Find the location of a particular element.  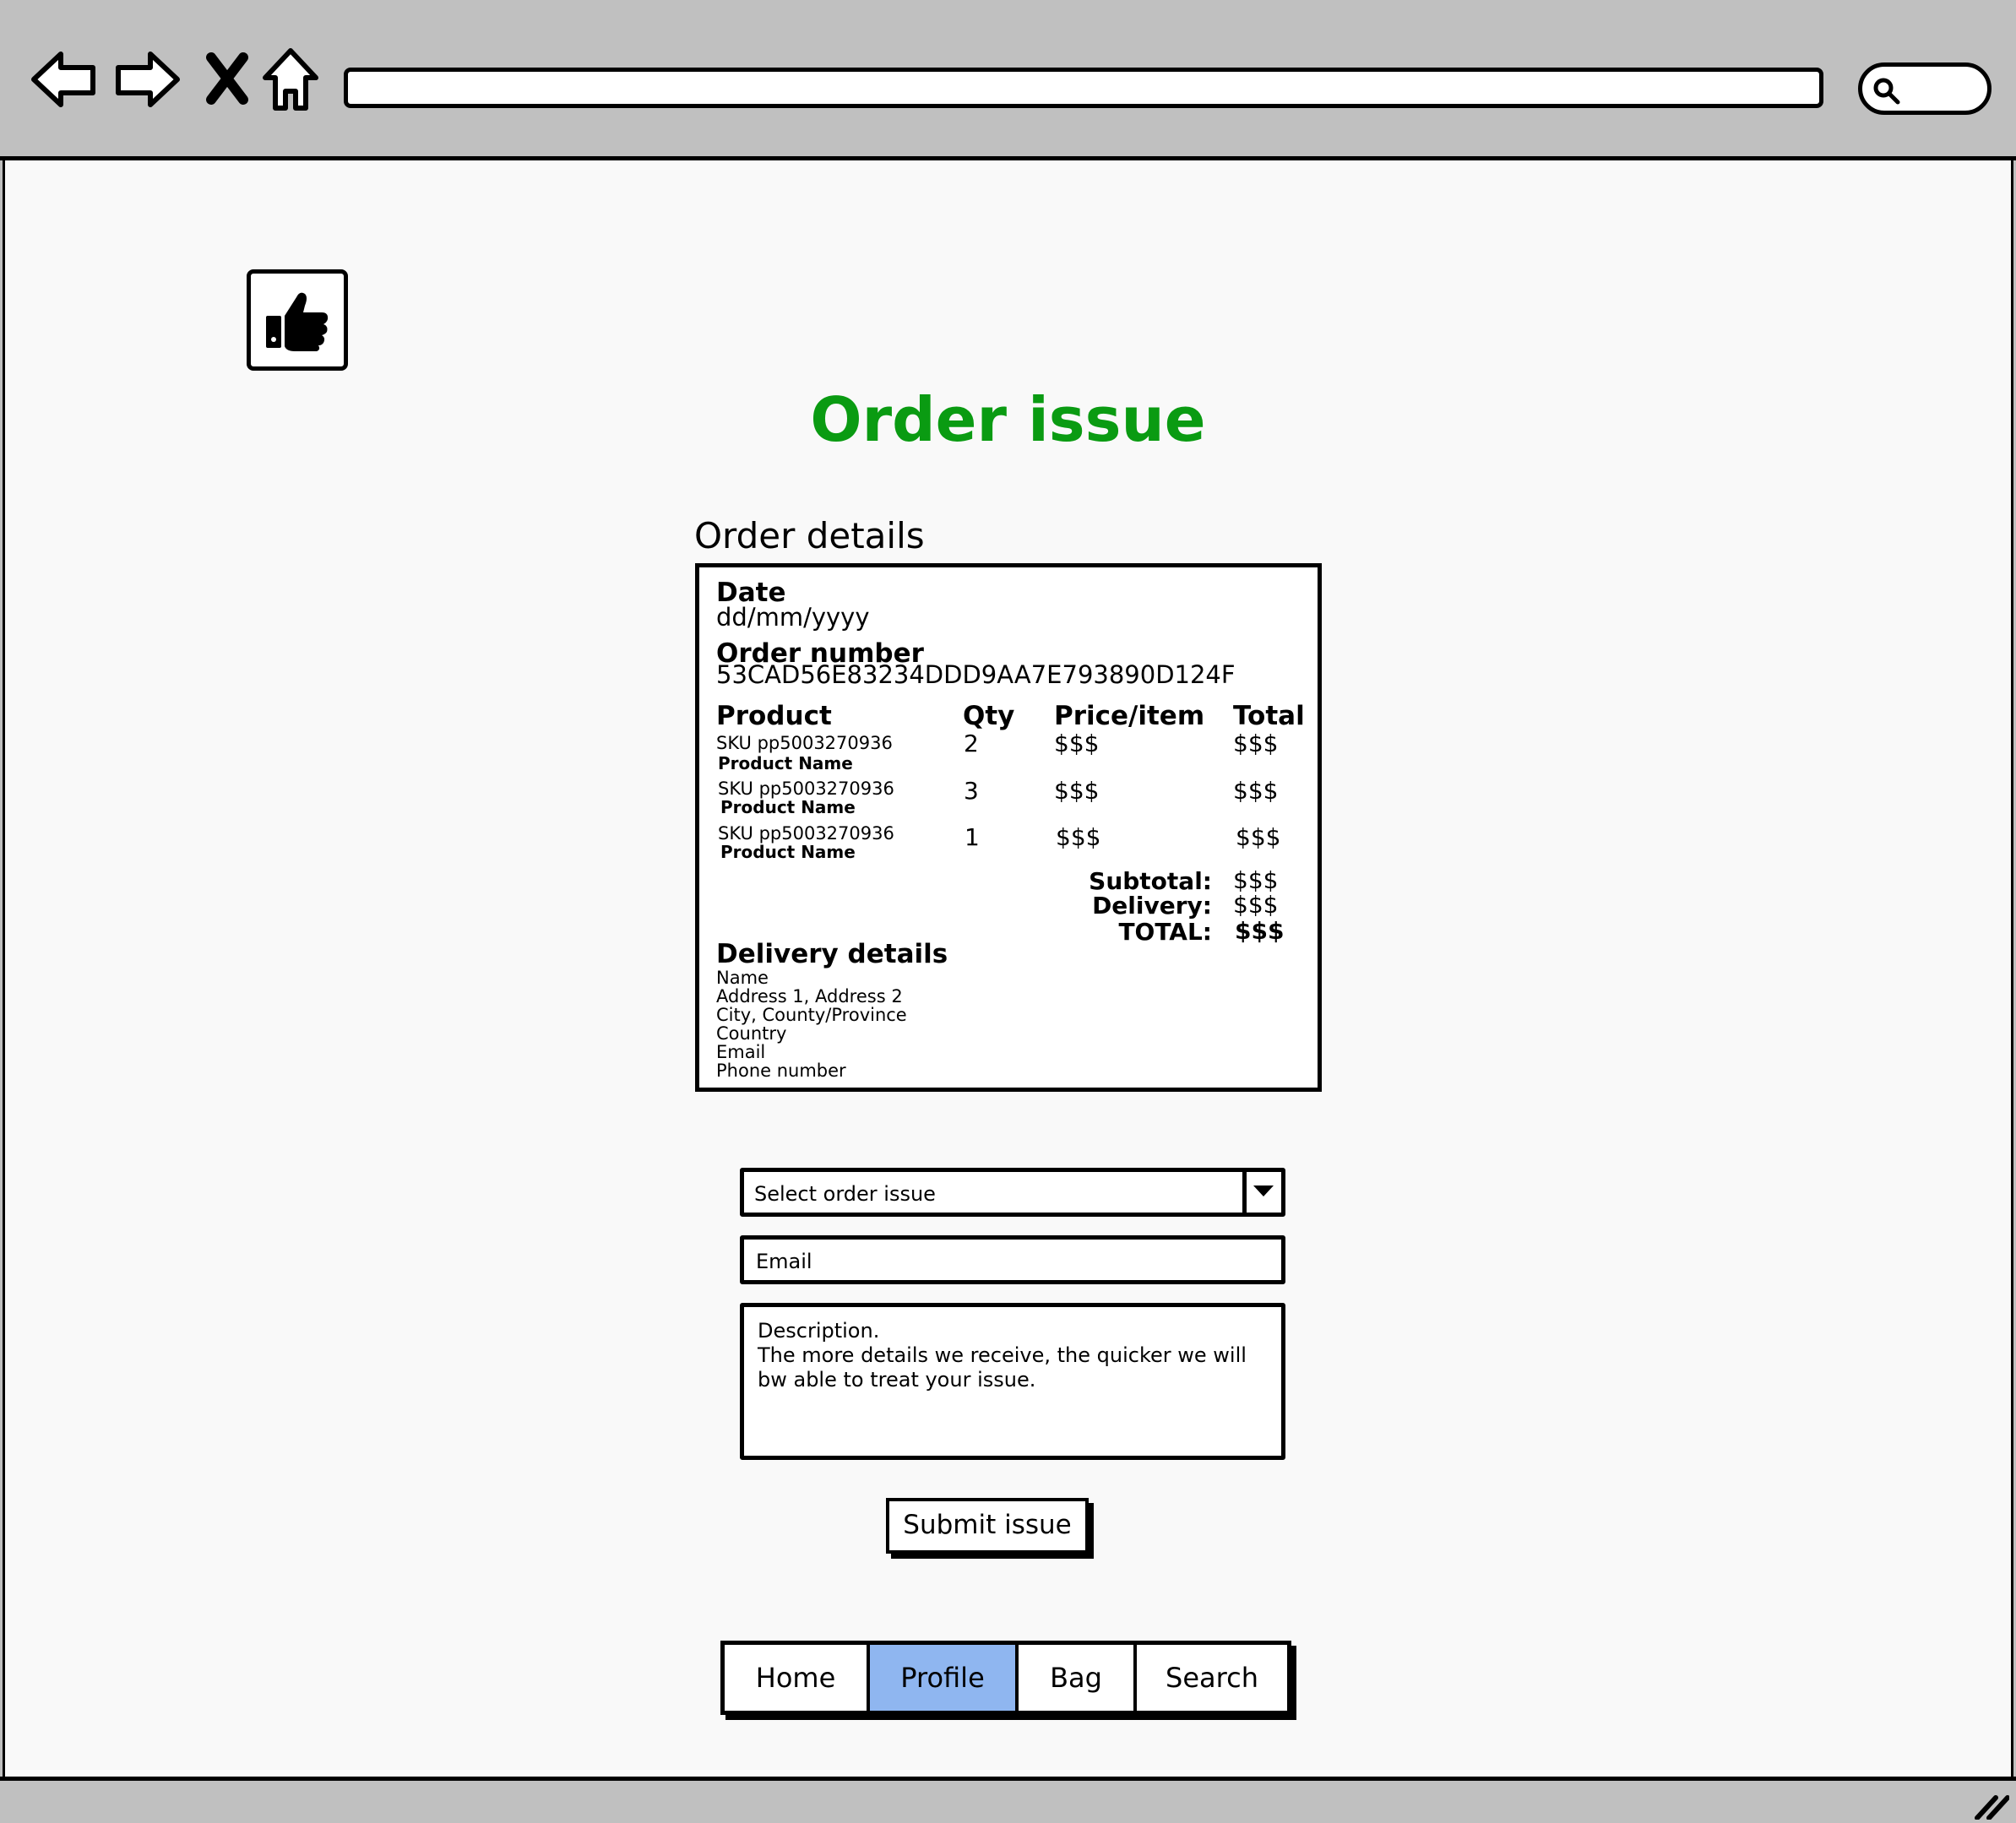

forward-arrow-icon is located at coordinates (146, 79).